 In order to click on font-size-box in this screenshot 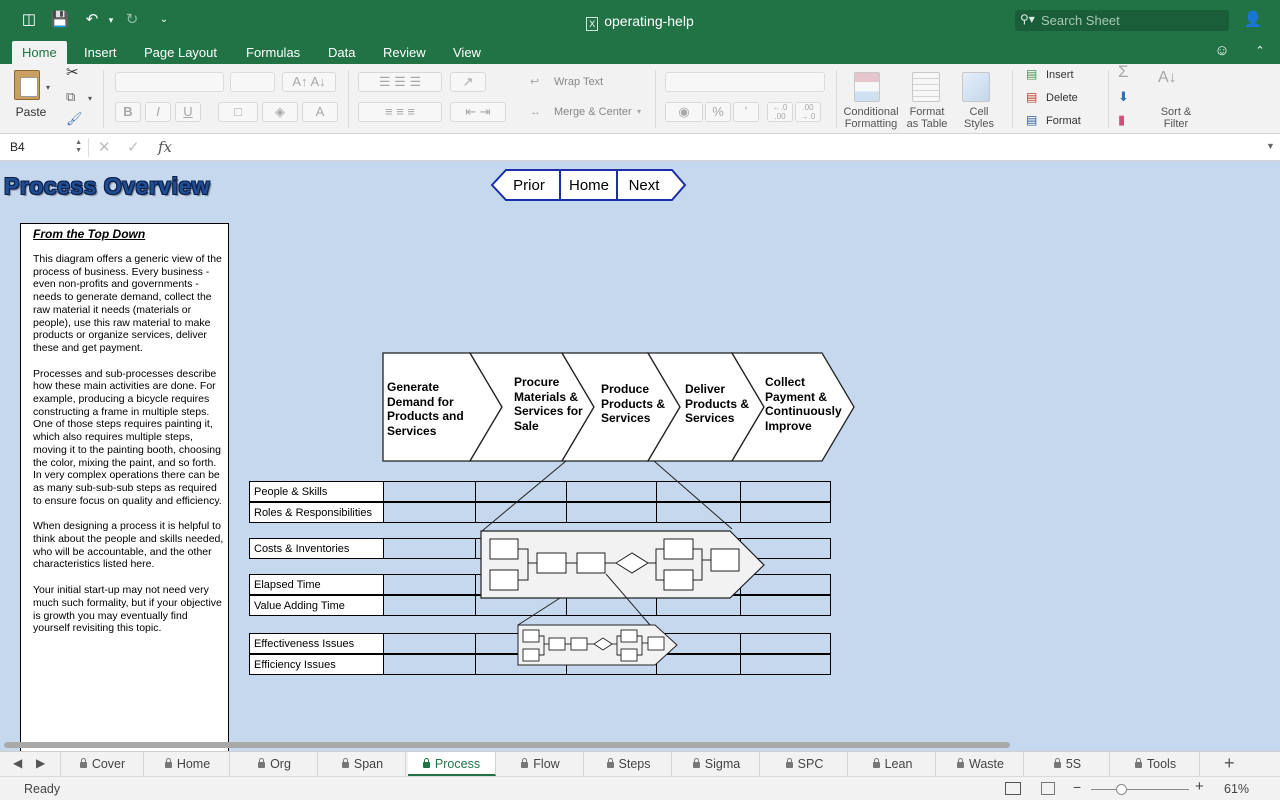, I will do `click(252, 82)`.